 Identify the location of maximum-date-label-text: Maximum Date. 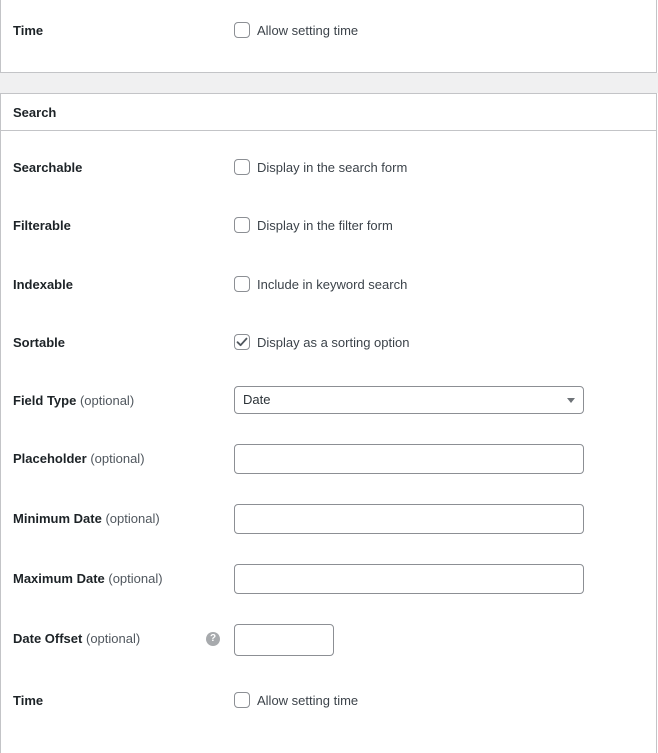
(59, 578).